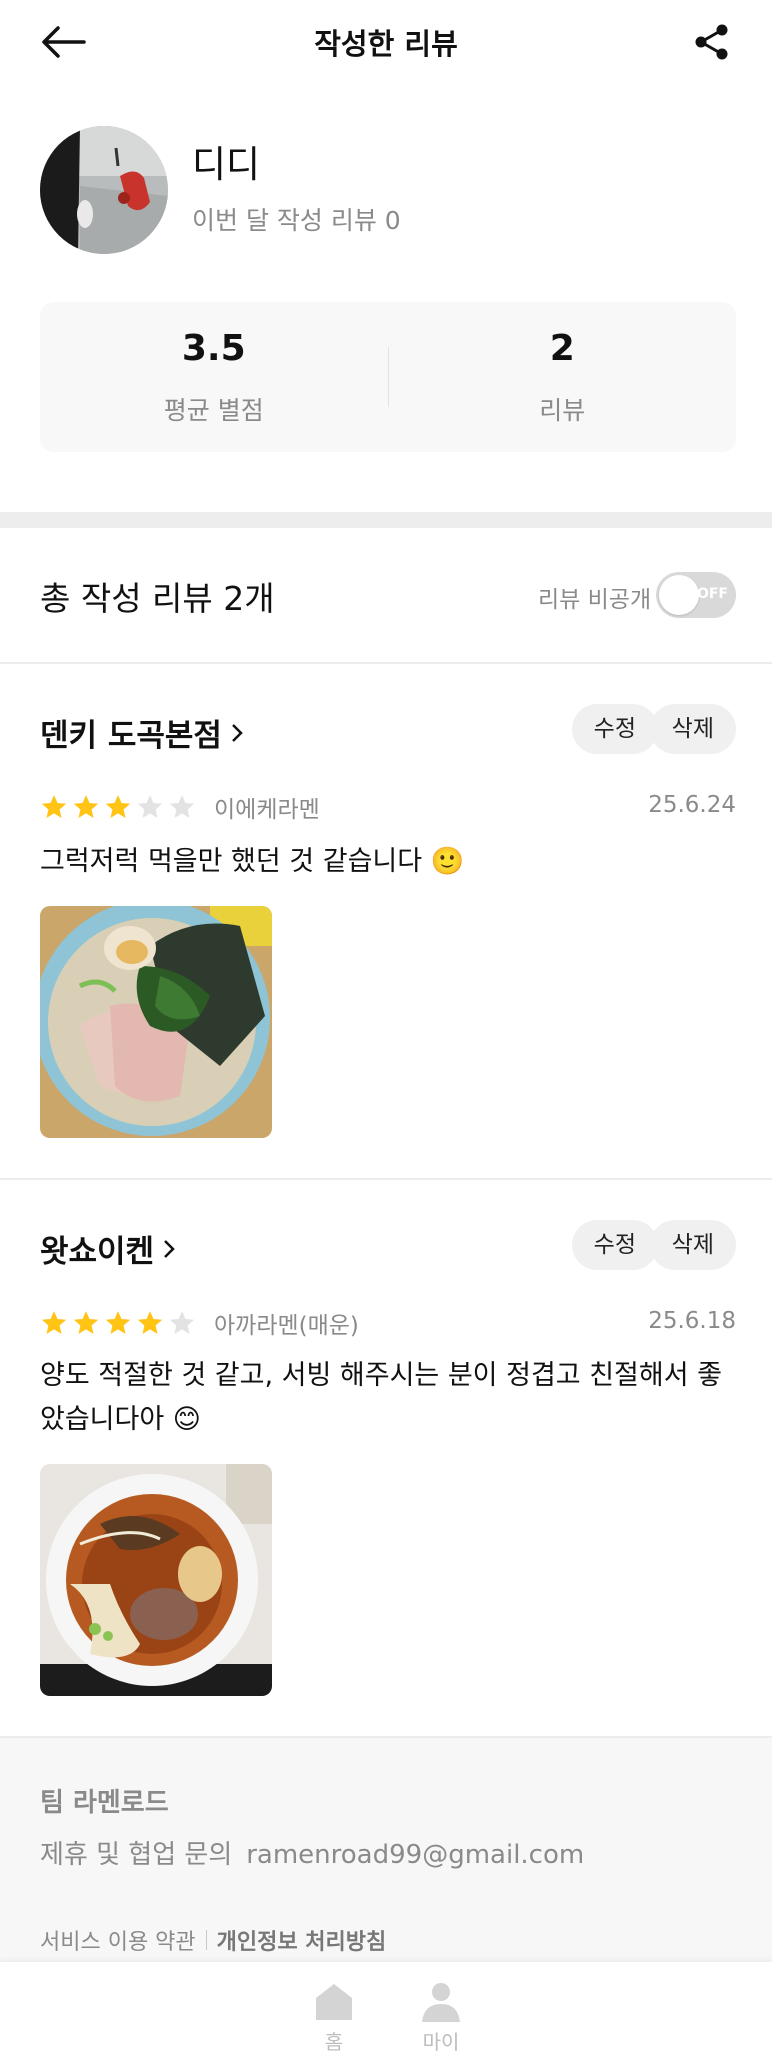 The width and height of the screenshot is (772, 2072). I want to click on nav-home-label: 홈, so click(334, 2042).